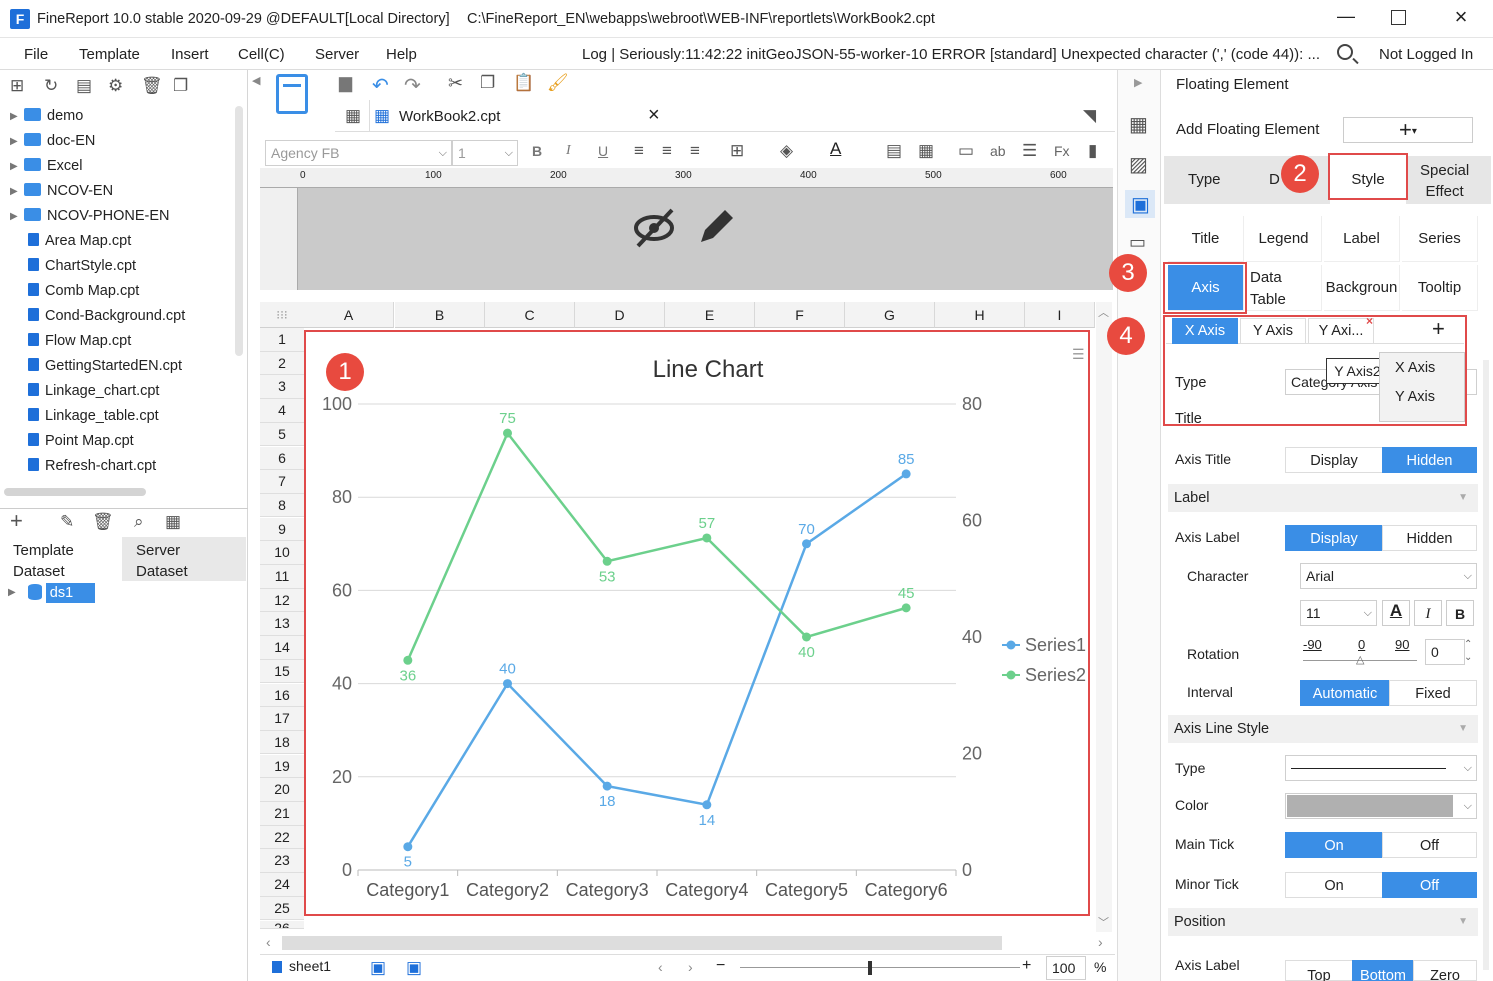 This screenshot has width=1493, height=981. What do you see at coordinates (345, 83) in the screenshot?
I see `save-icon: ▆` at bounding box center [345, 83].